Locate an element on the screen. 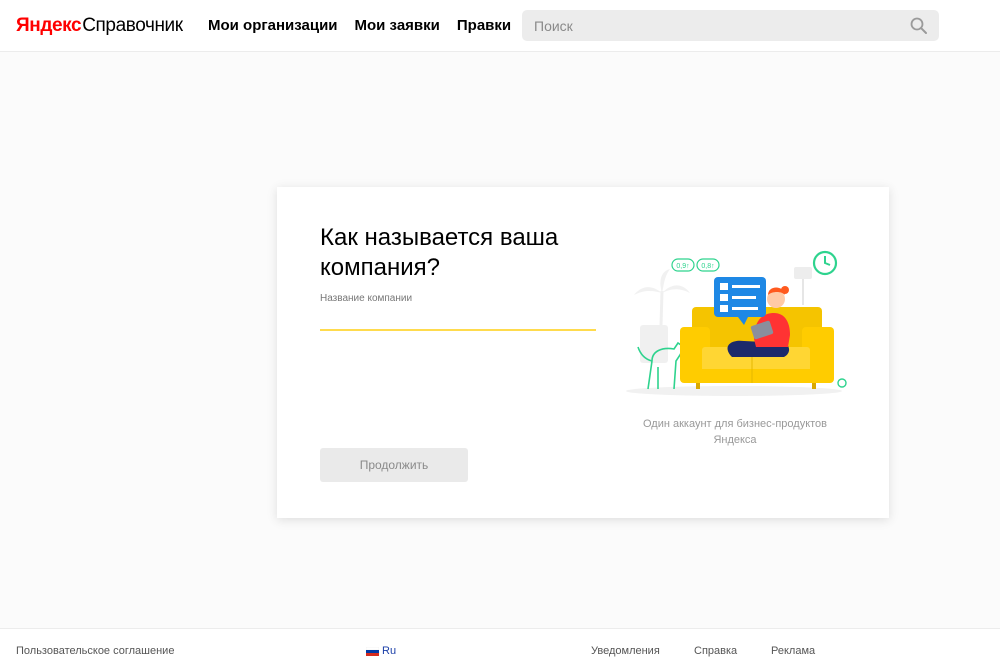  rating-badge: 0,8↑ is located at coordinates (708, 265).